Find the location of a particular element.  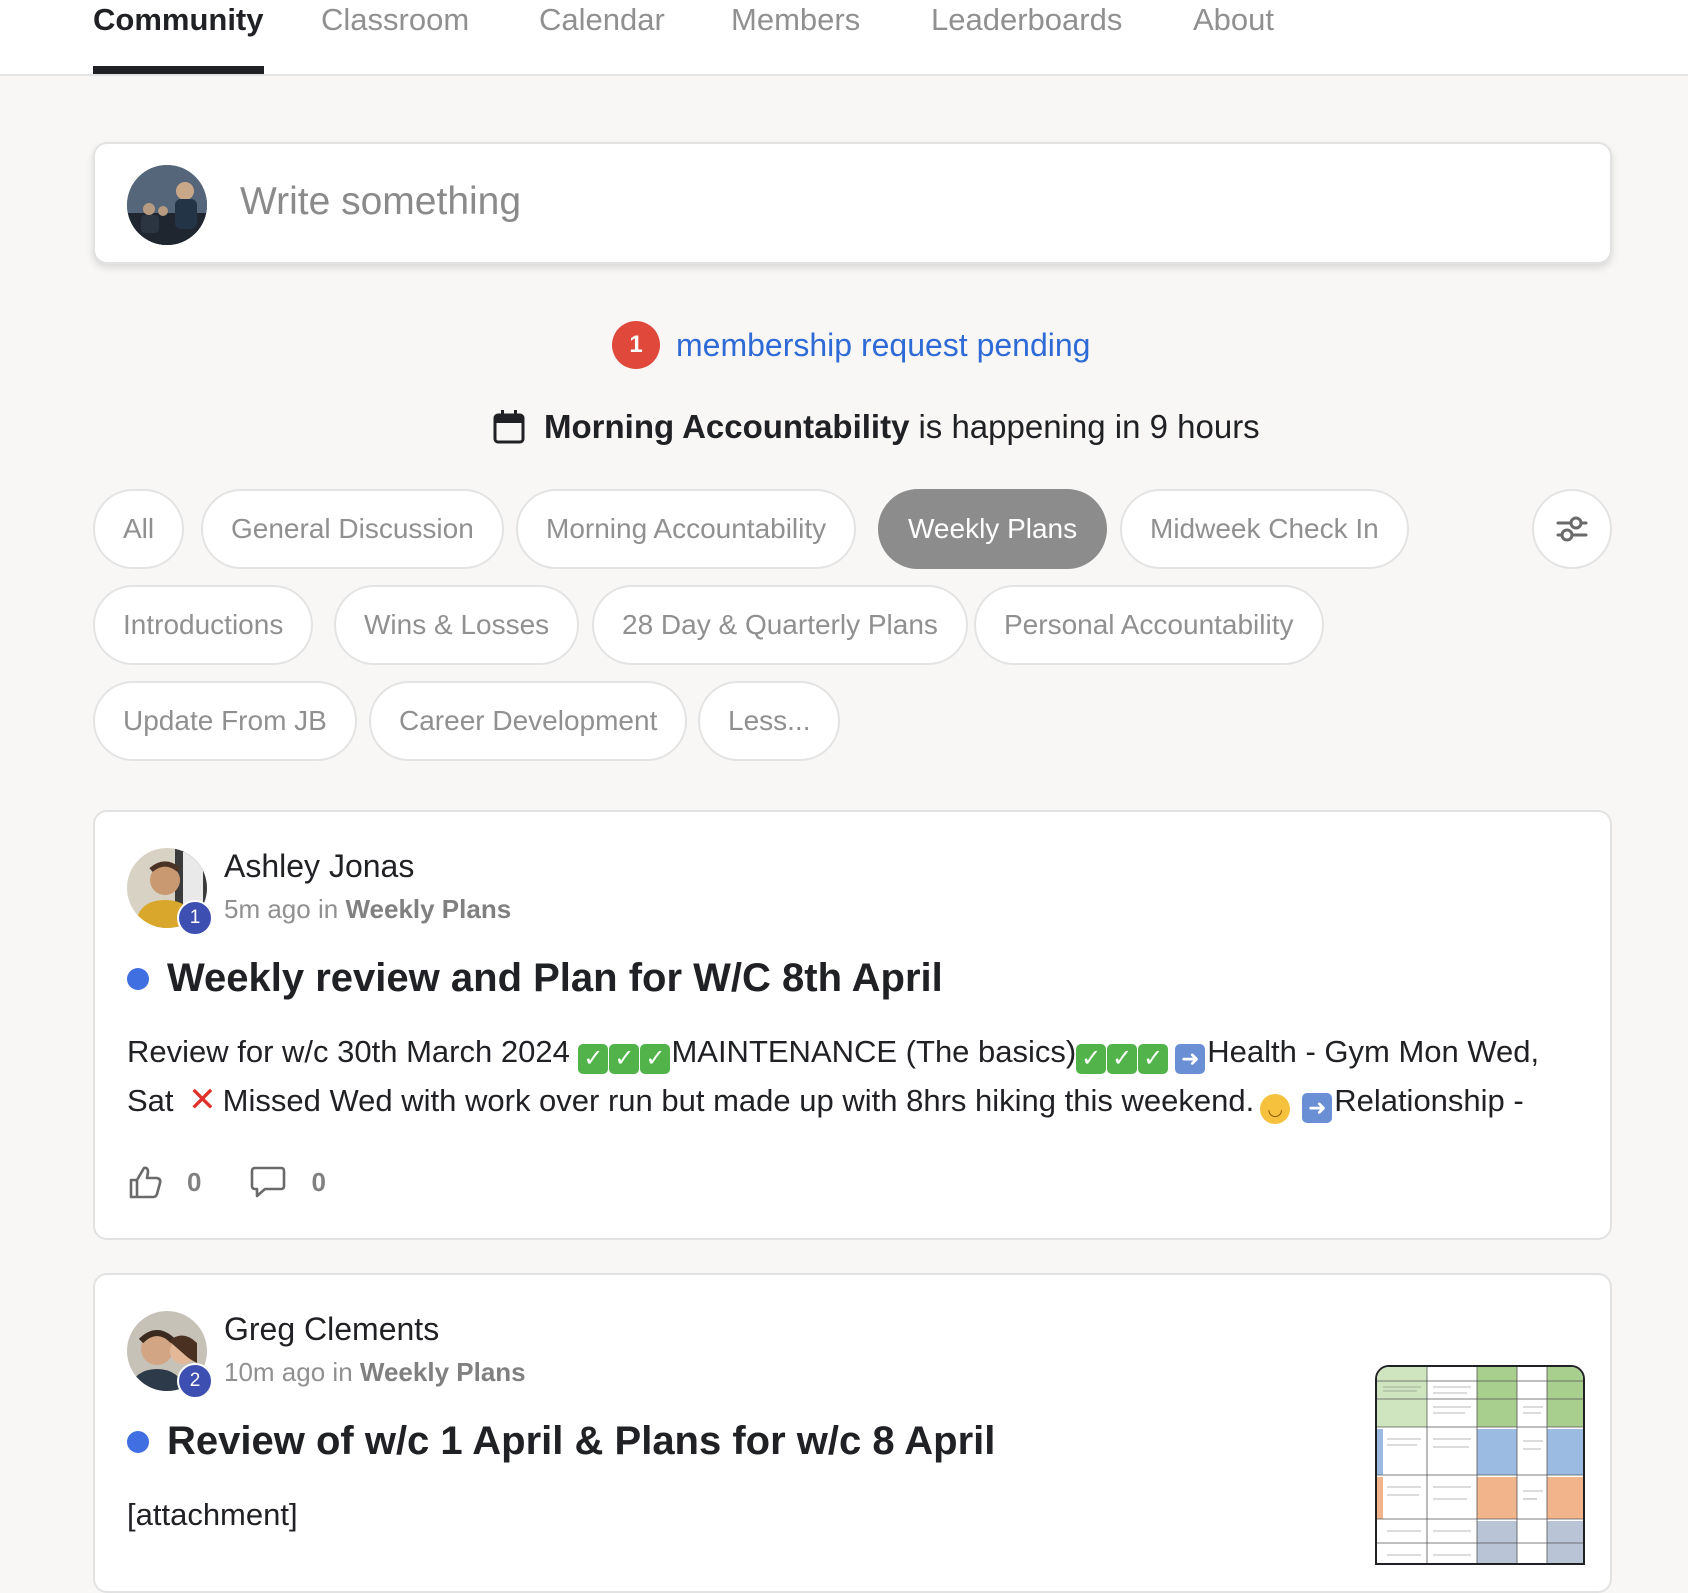

tab-members: Members is located at coordinates (795, 38).